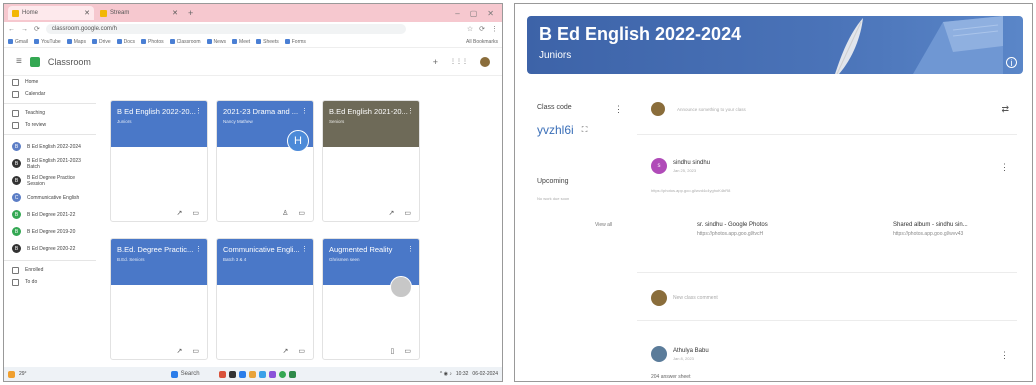 This screenshot has width=1036, height=385. I want to click on class-card: 2021-23 Drama and ... Nancy Mathew ⋮ ♙ ▭, so click(265, 161).